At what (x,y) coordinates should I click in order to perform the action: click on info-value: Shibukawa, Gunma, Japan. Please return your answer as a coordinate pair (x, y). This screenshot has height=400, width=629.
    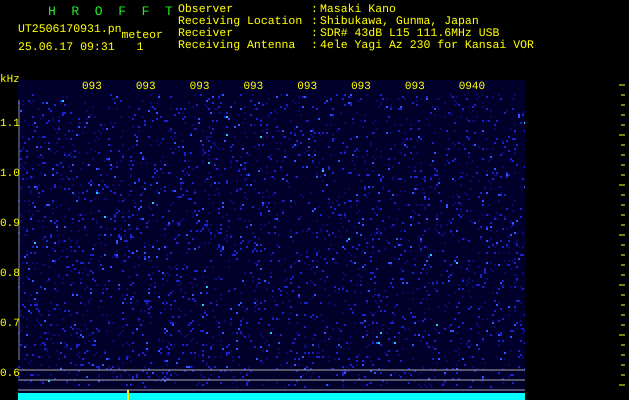
    Looking at the image, I should click on (399, 22).